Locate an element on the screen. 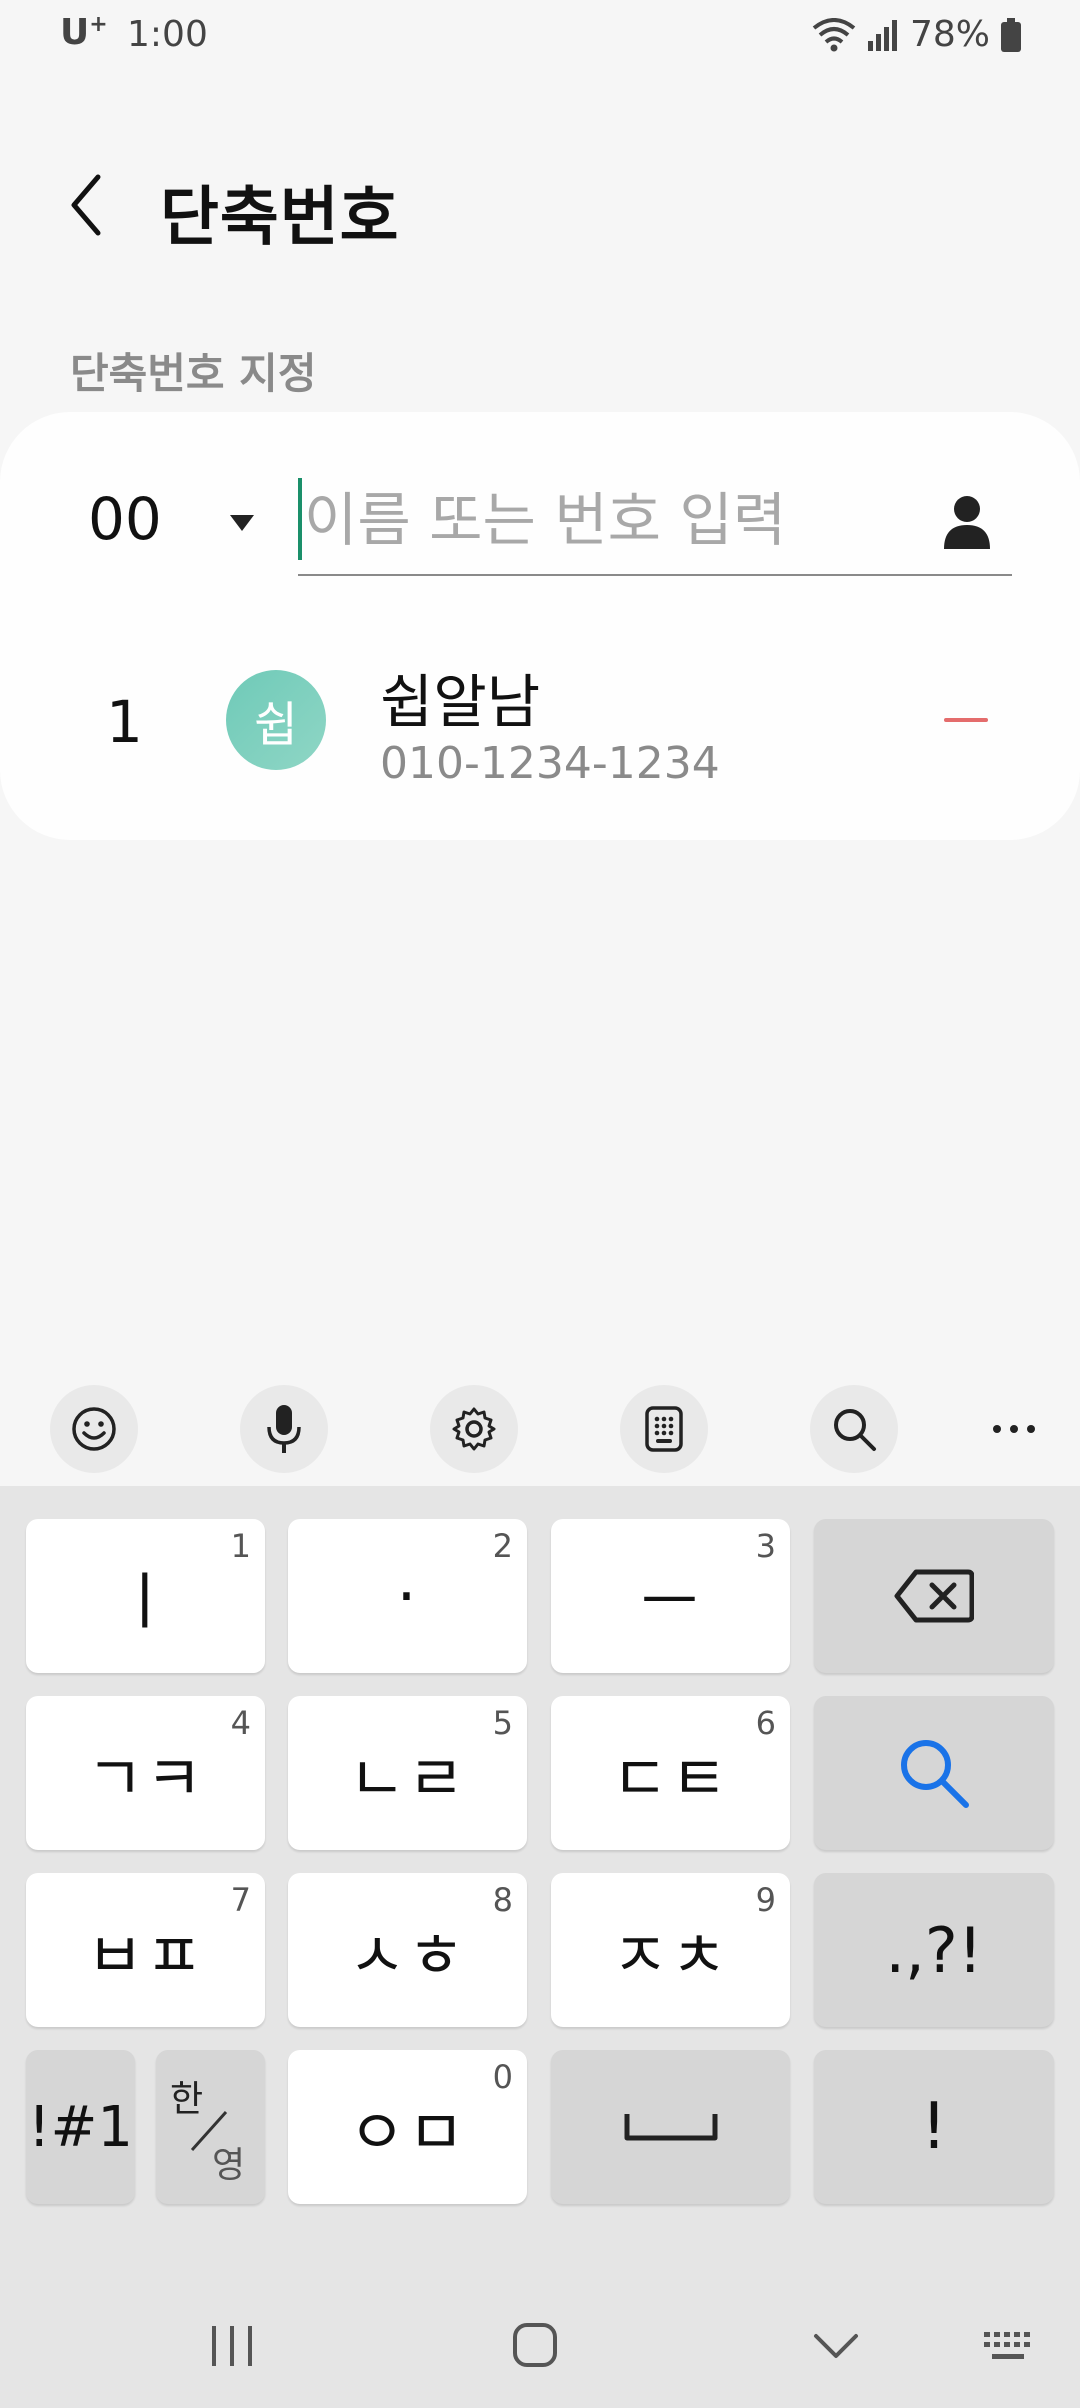 Image resolution: width=1080 pixels, height=2408 pixels. key-label: · is located at coordinates (407, 1596).